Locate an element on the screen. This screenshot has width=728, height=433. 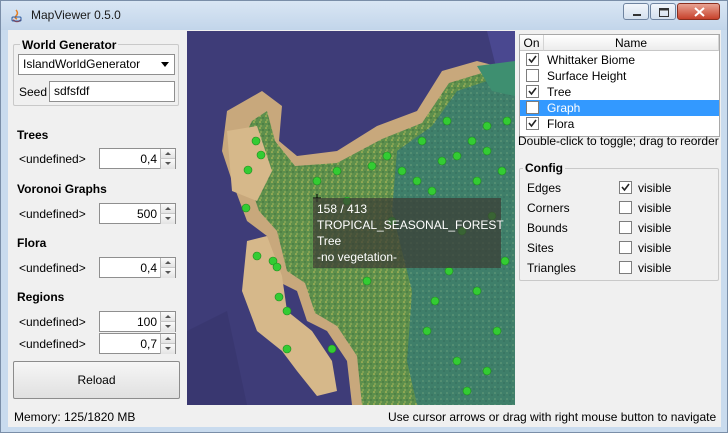
title-bar: MapViewer 0.5.0 is located at coordinates (364, 15).